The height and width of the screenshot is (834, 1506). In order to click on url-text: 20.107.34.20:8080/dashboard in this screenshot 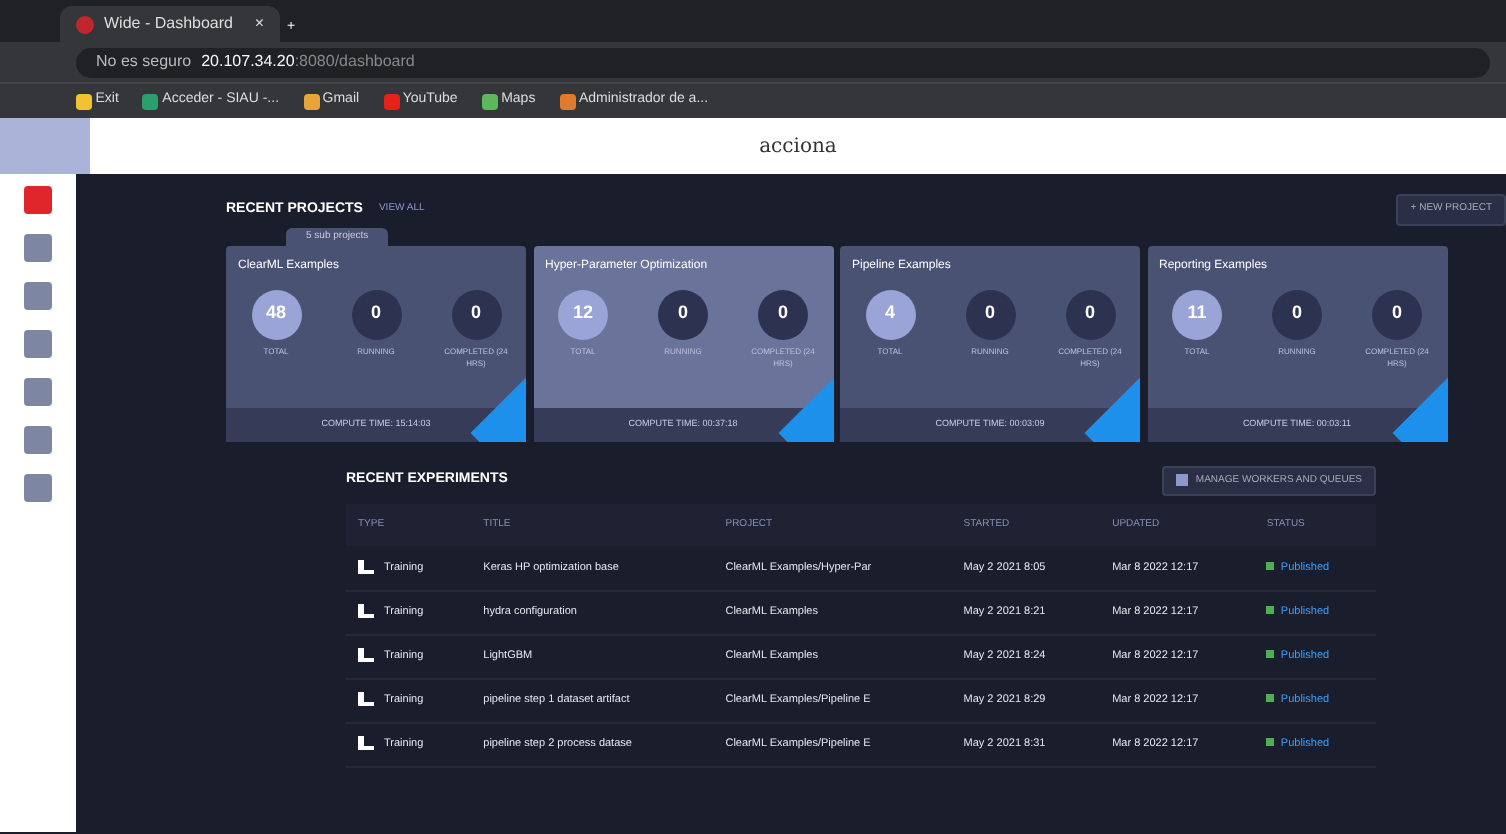, I will do `click(308, 62)`.